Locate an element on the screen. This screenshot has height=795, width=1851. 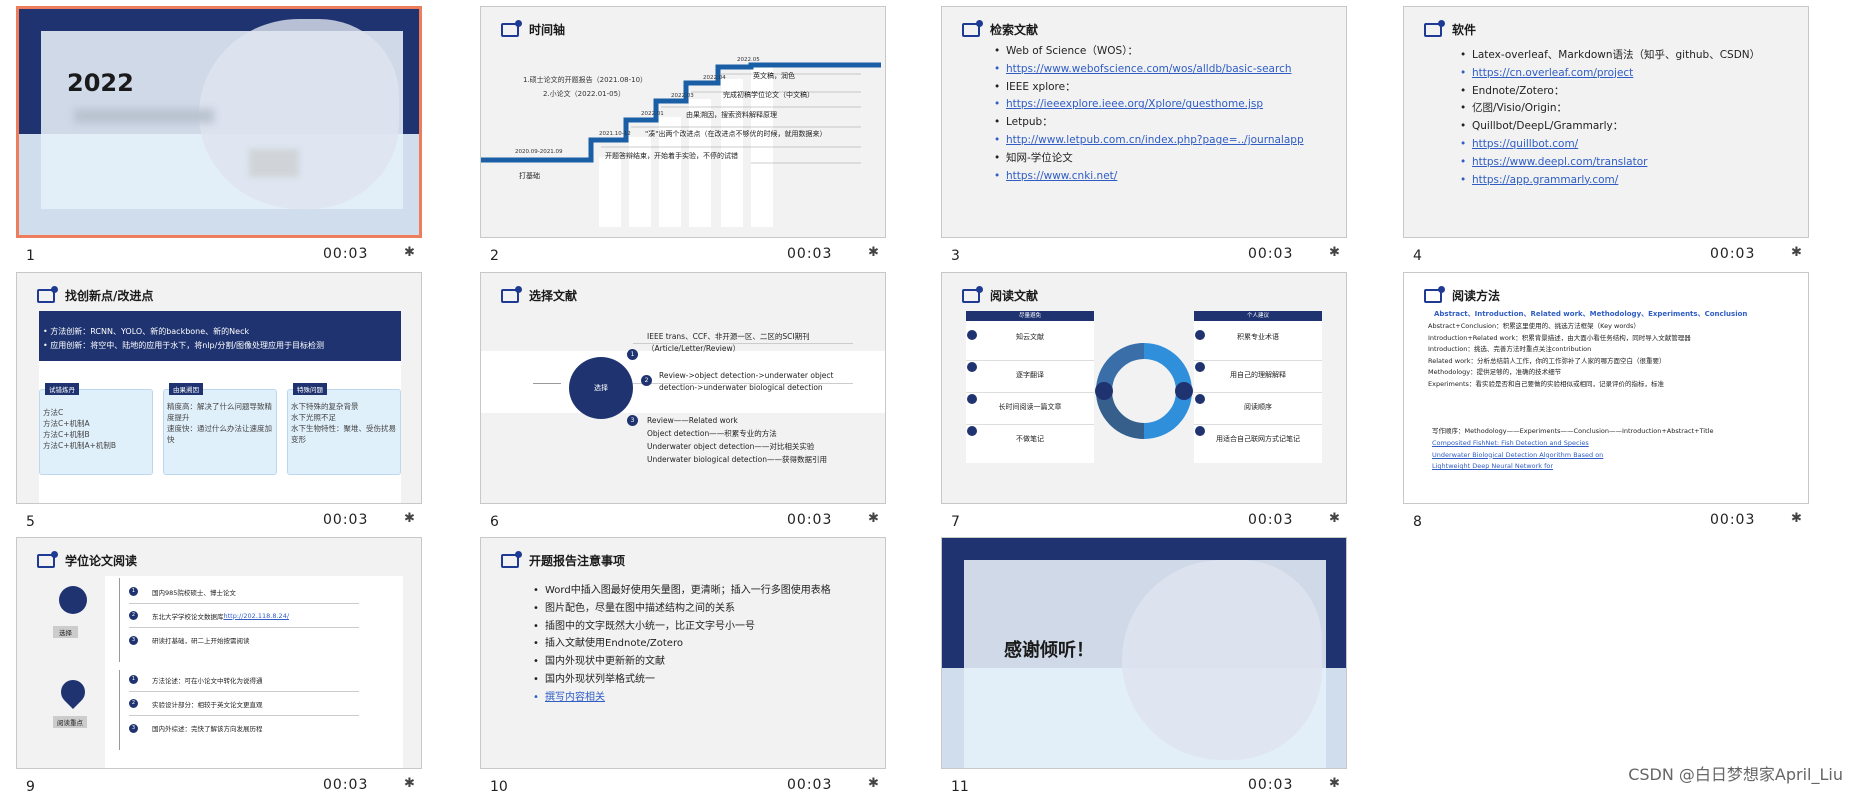
step-text: 由果溯因，搜索资料解释原理 is located at coordinates (731, 115).